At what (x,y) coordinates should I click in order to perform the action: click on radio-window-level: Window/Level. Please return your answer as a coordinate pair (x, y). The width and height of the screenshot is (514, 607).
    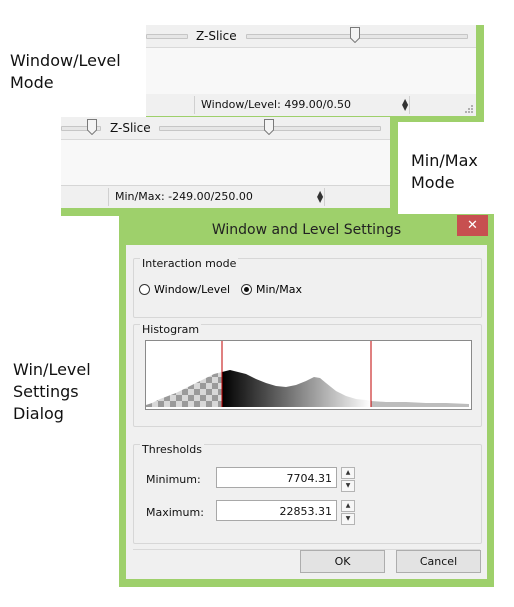
    Looking at the image, I should click on (184, 289).